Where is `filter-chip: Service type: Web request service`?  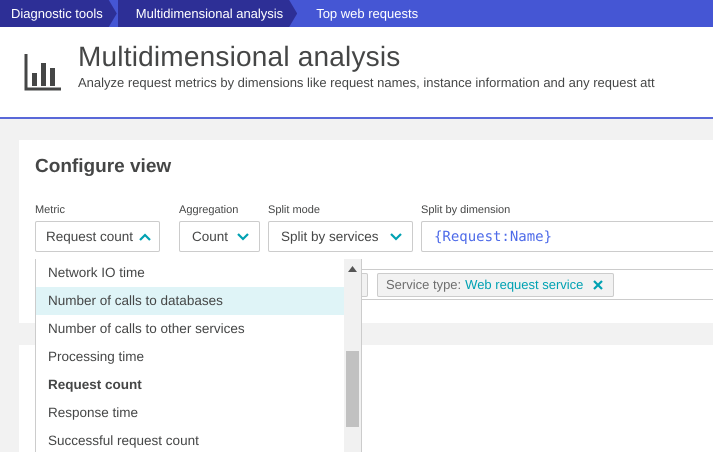
filter-chip: Service type: Web request service is located at coordinates (495, 284).